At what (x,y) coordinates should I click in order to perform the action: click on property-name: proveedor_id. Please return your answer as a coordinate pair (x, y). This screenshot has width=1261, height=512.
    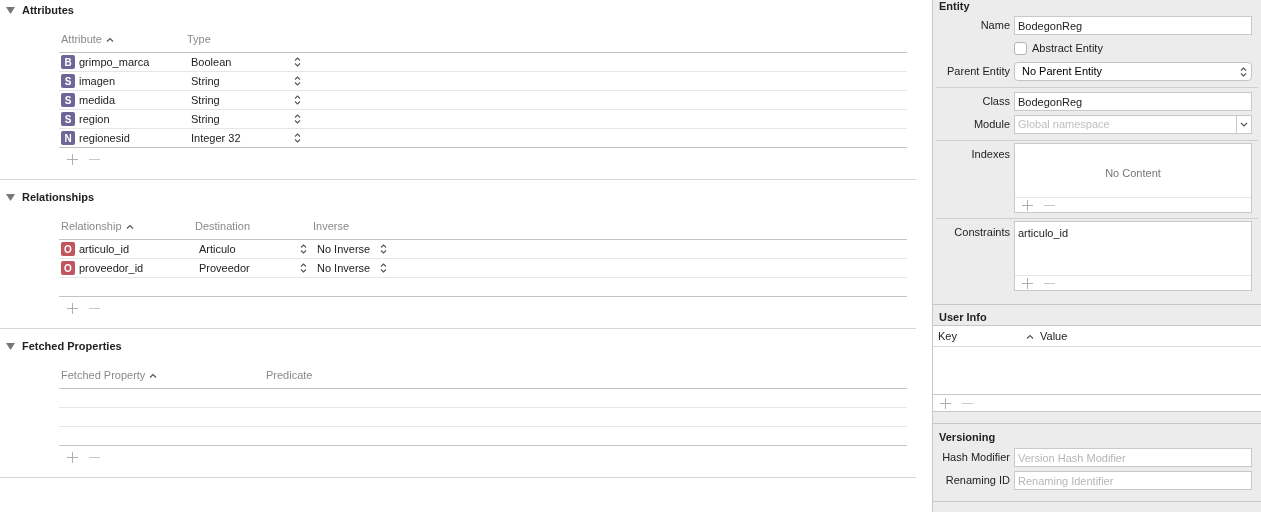
    Looking at the image, I should click on (111, 268).